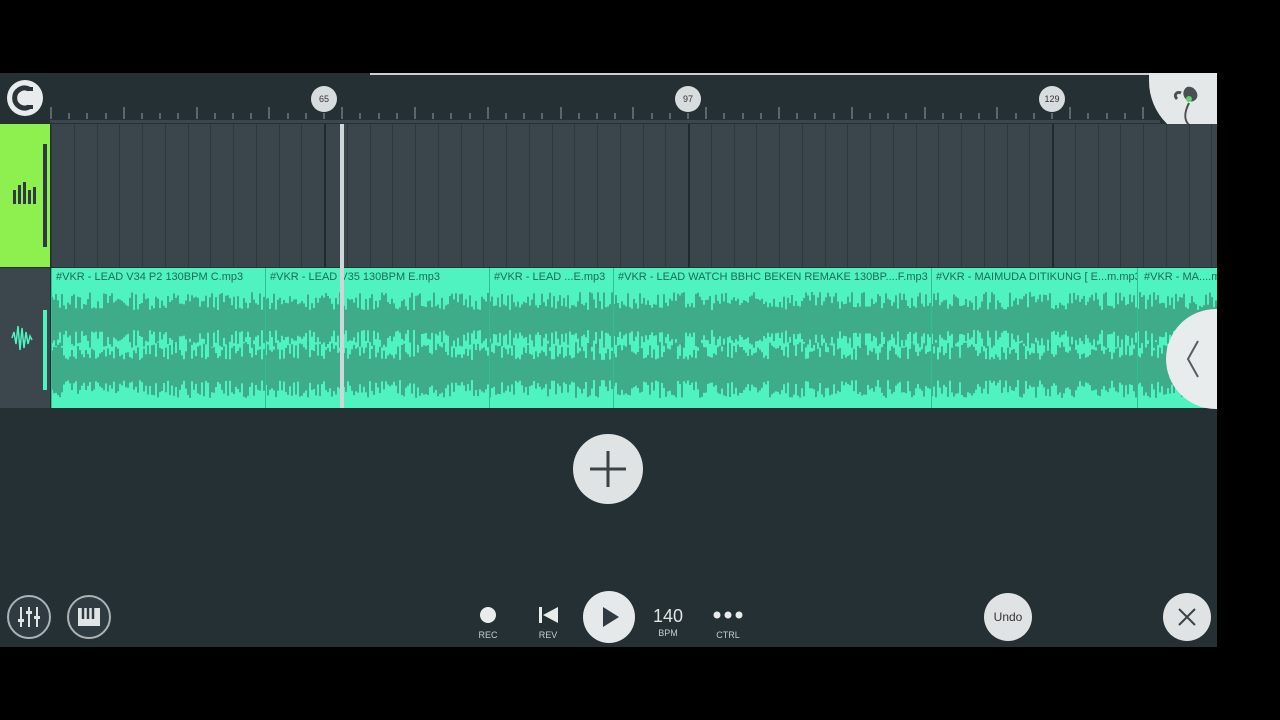 The image size is (1280, 720). What do you see at coordinates (609, 617) in the screenshot?
I see `play-button` at bounding box center [609, 617].